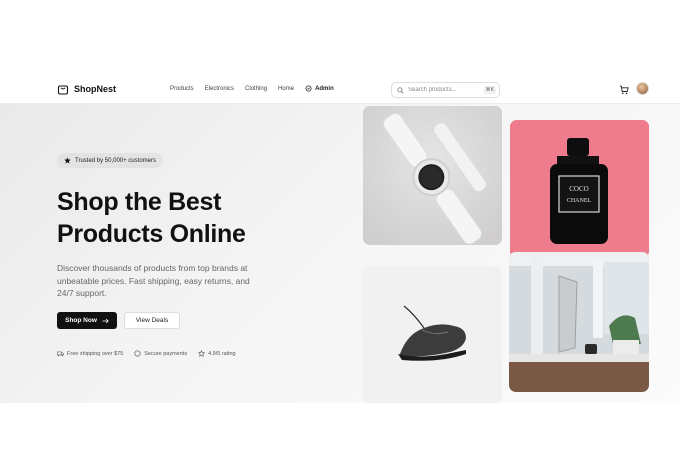 Image resolution: width=680 pixels, height=459 pixels. Describe the element at coordinates (151, 234) in the screenshot. I see `hero-title-line-2: Products Online` at that location.